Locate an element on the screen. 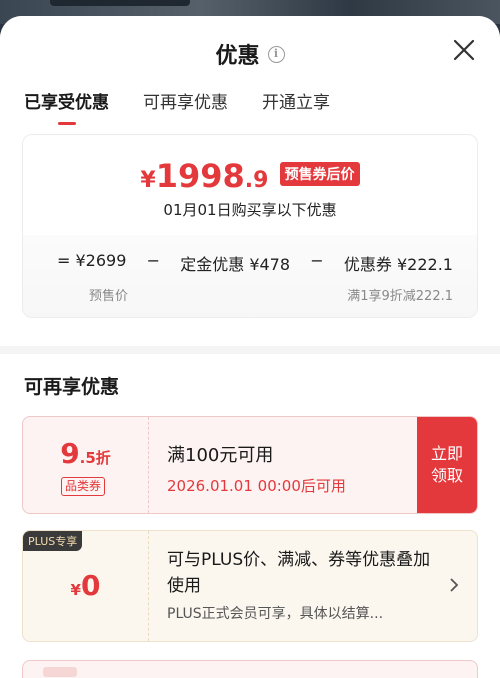 This screenshot has width=500, height=678. coupon-value-panel: 9.5折 品类券 is located at coordinates (86, 465).